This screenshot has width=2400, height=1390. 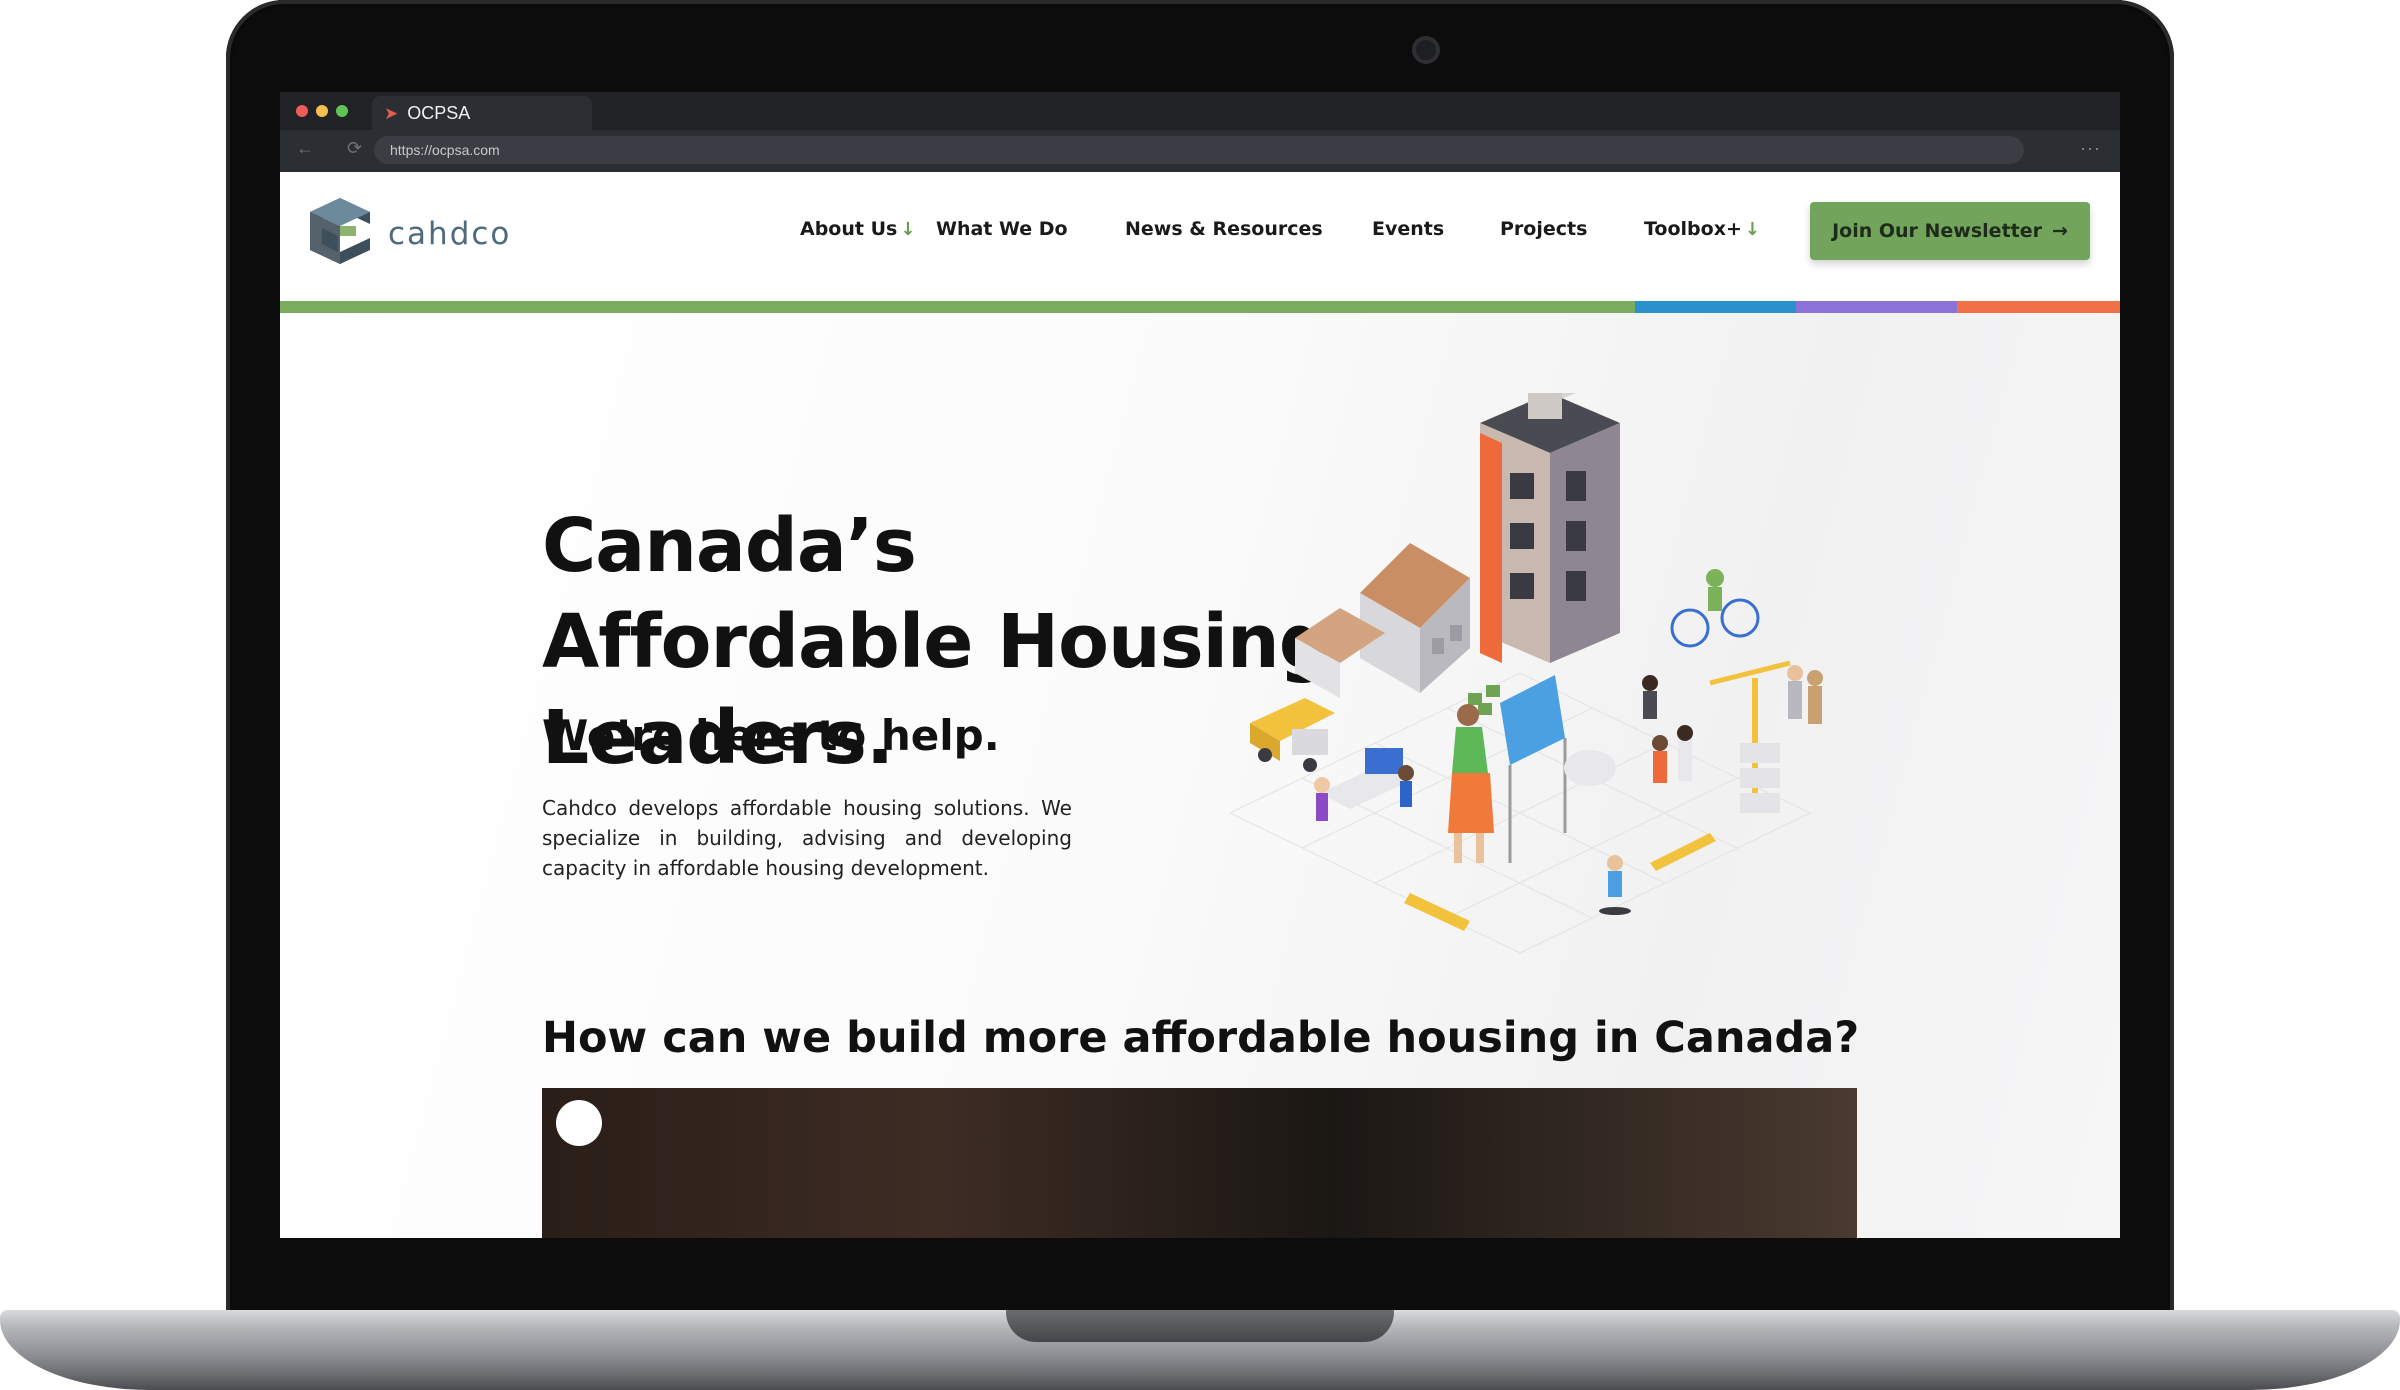 I want to click on nav-about-us-label: About Us, so click(x=849, y=229).